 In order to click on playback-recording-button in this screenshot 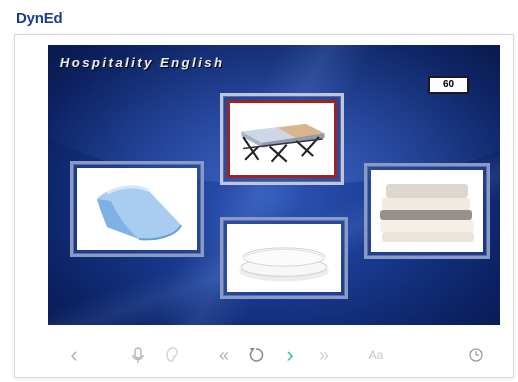, I will do `click(172, 355)`.